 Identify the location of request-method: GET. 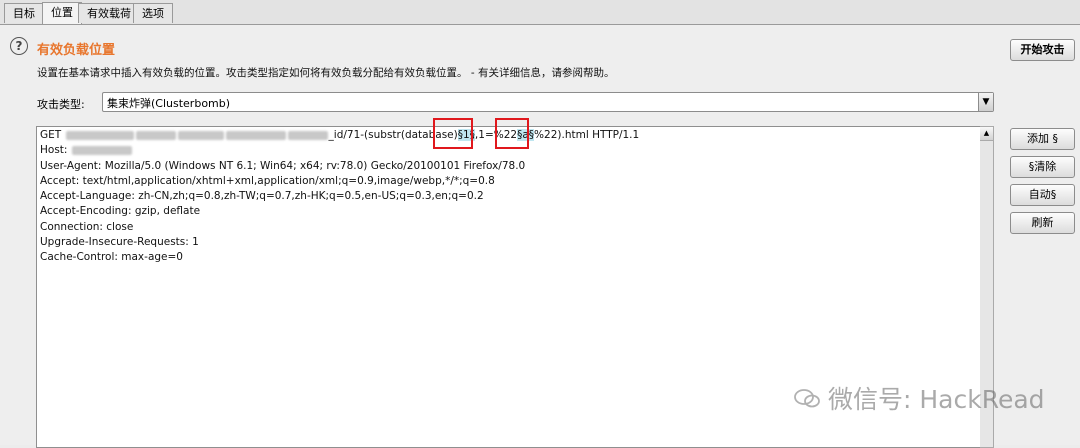
(51, 135).